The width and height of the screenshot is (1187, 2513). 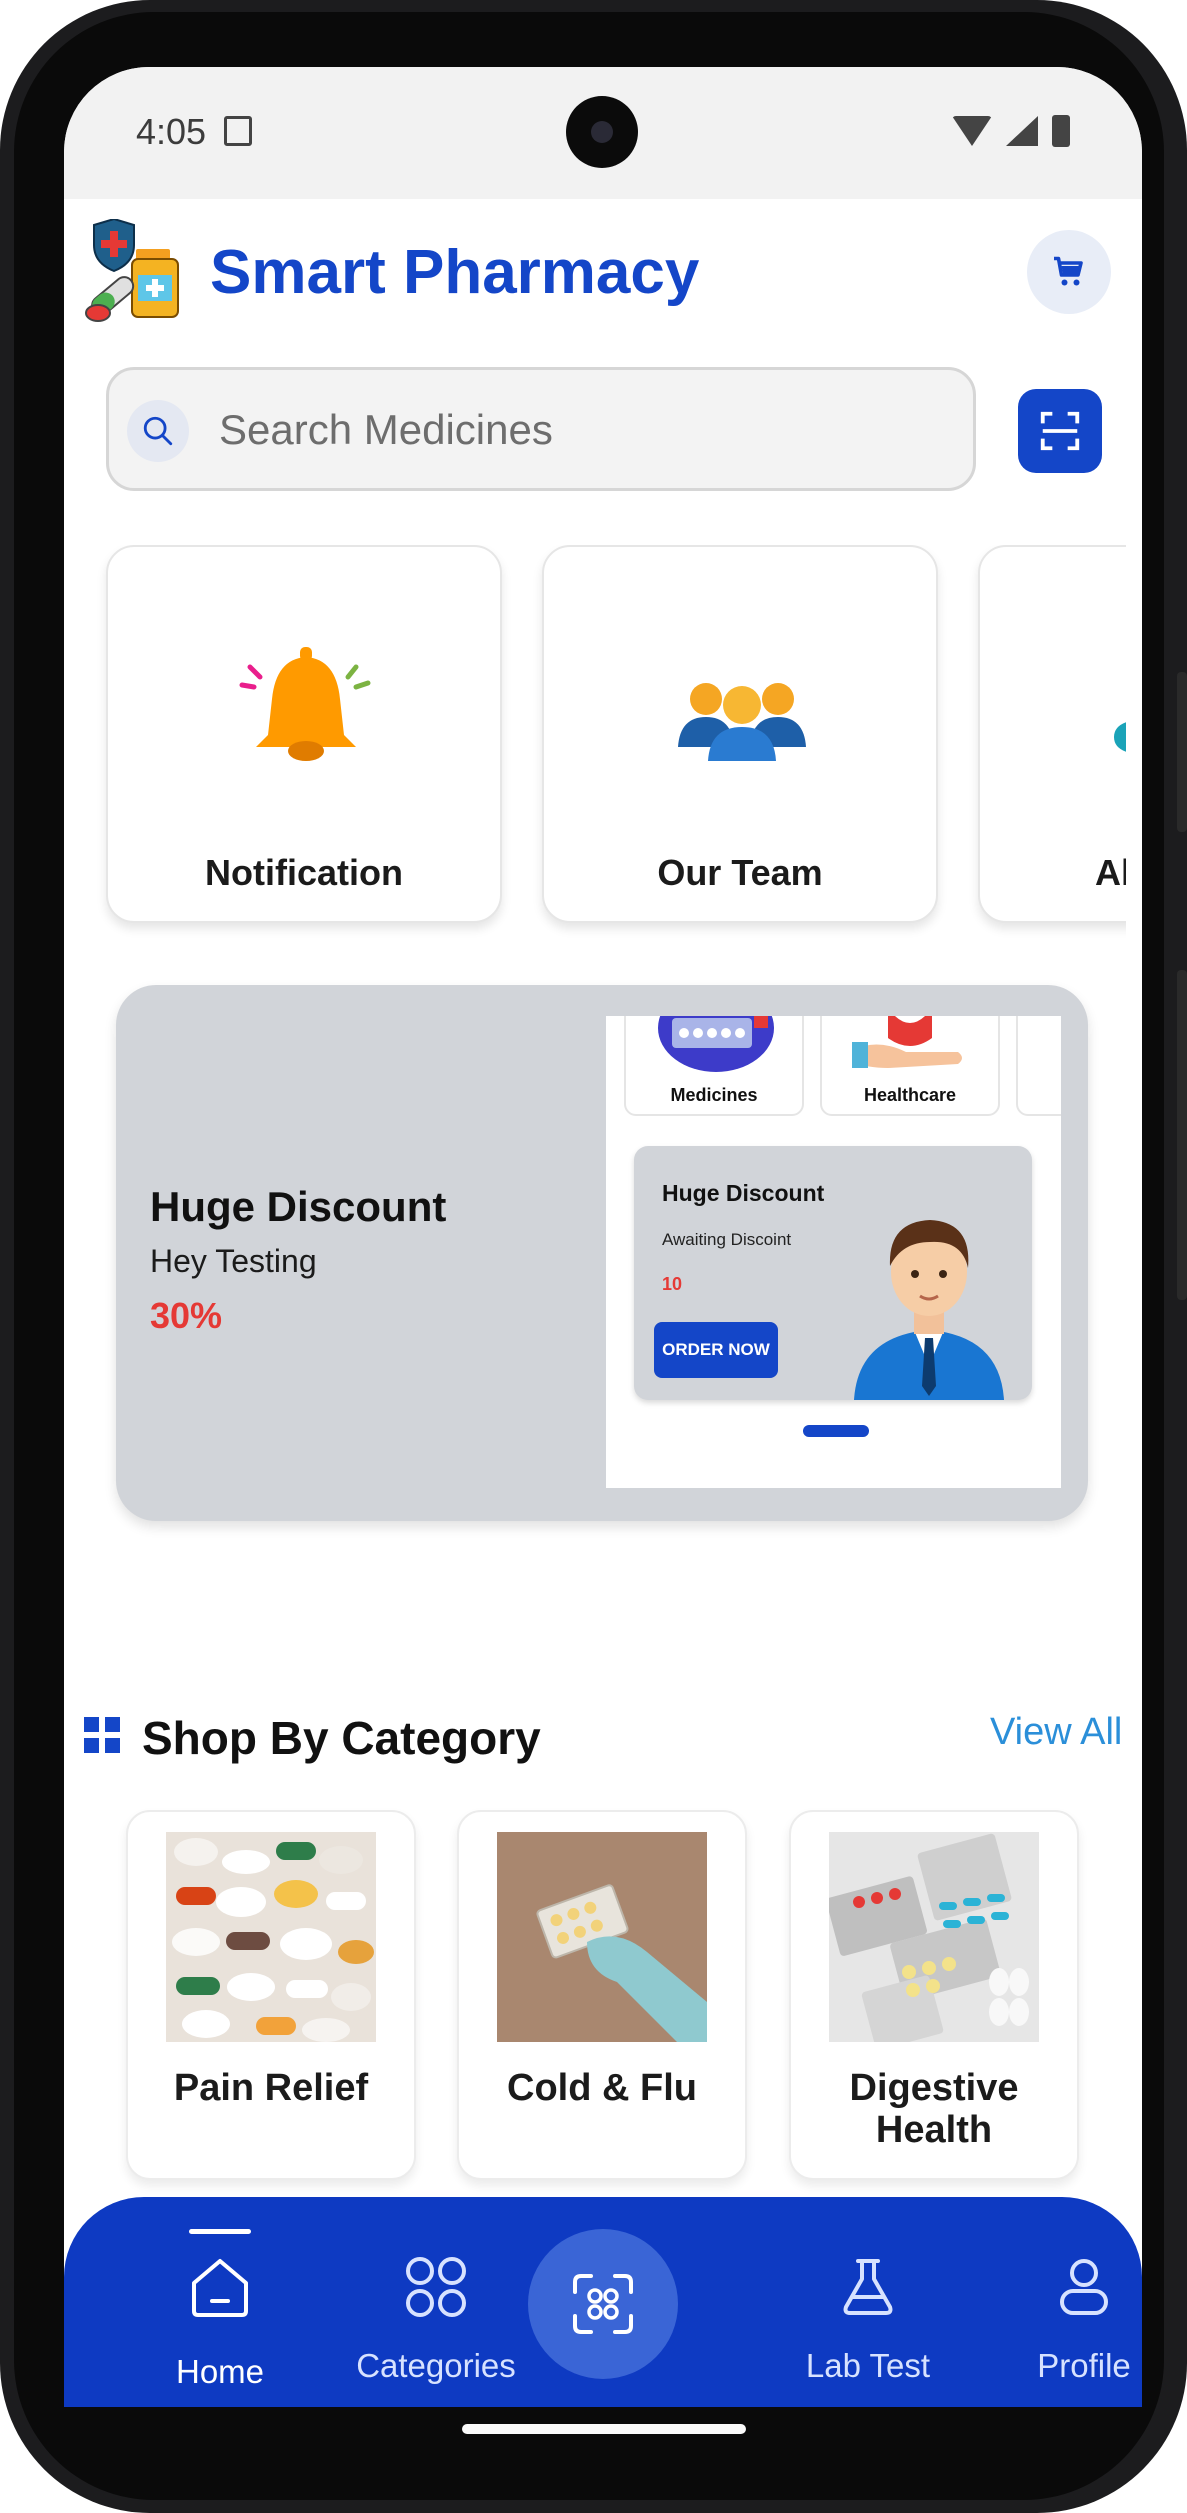 I want to click on pharmacy-logo-icon, so click(x=132, y=270).